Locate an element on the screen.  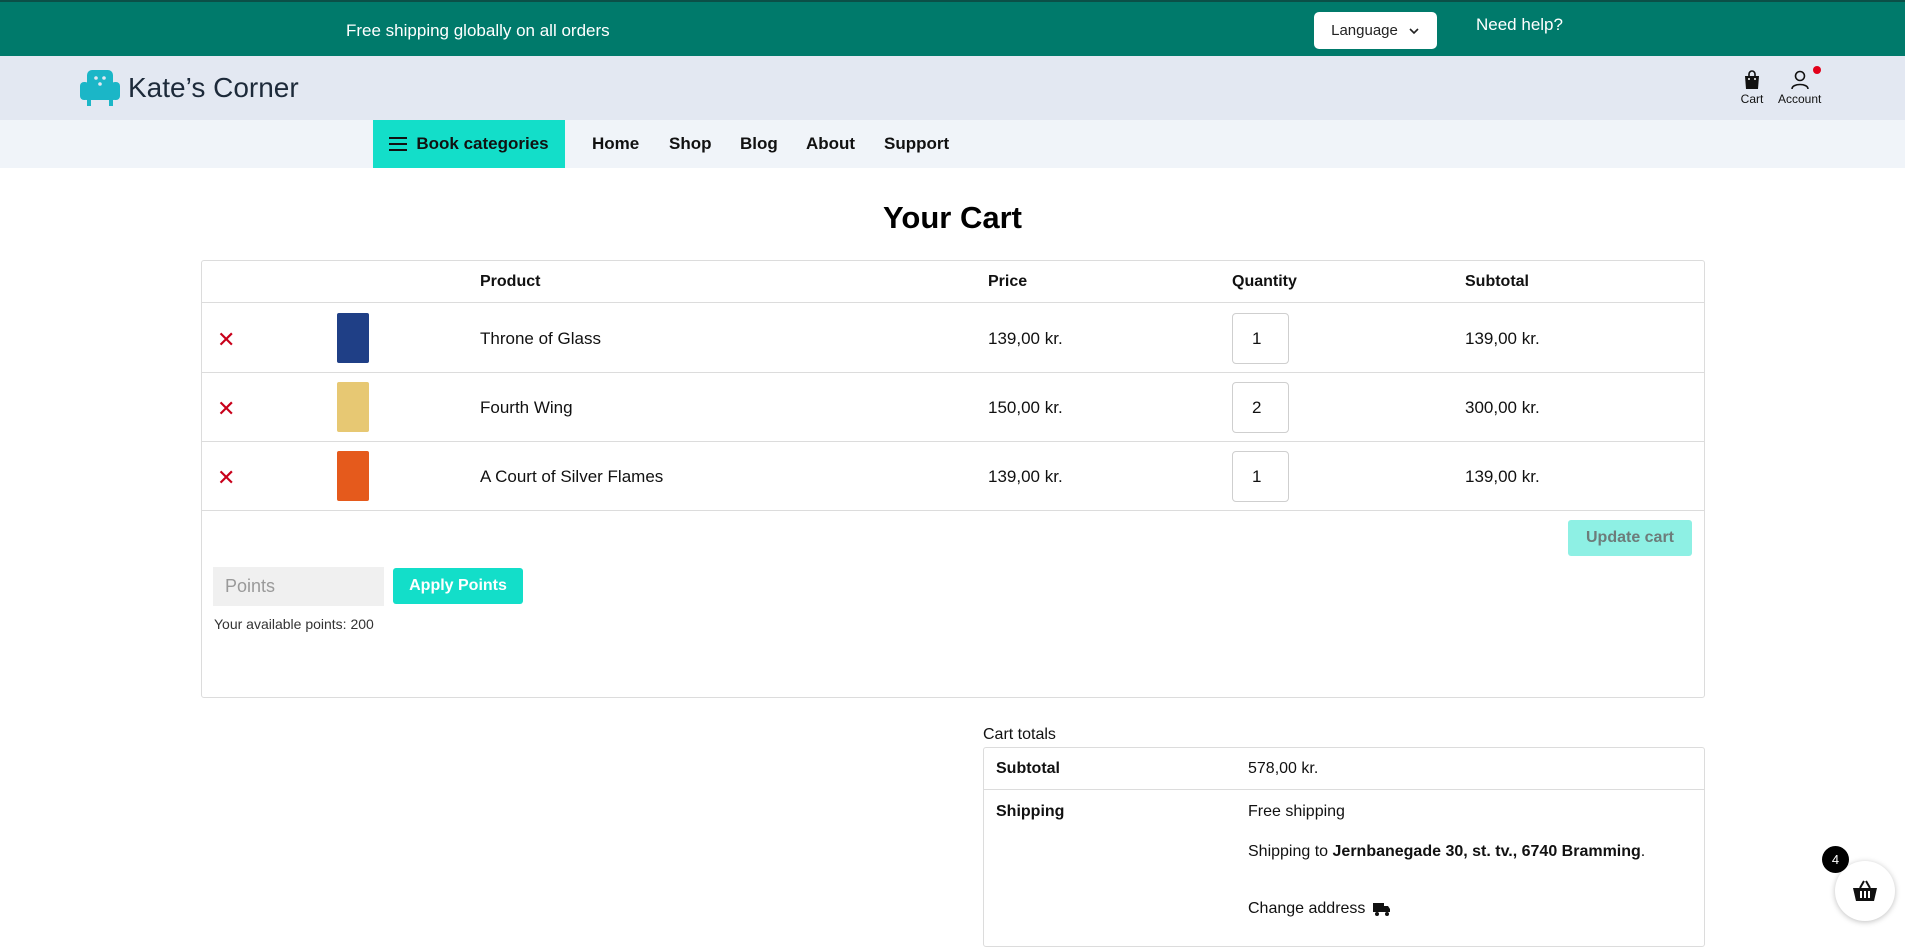
book-categories-label: Book categories is located at coordinates (482, 143).